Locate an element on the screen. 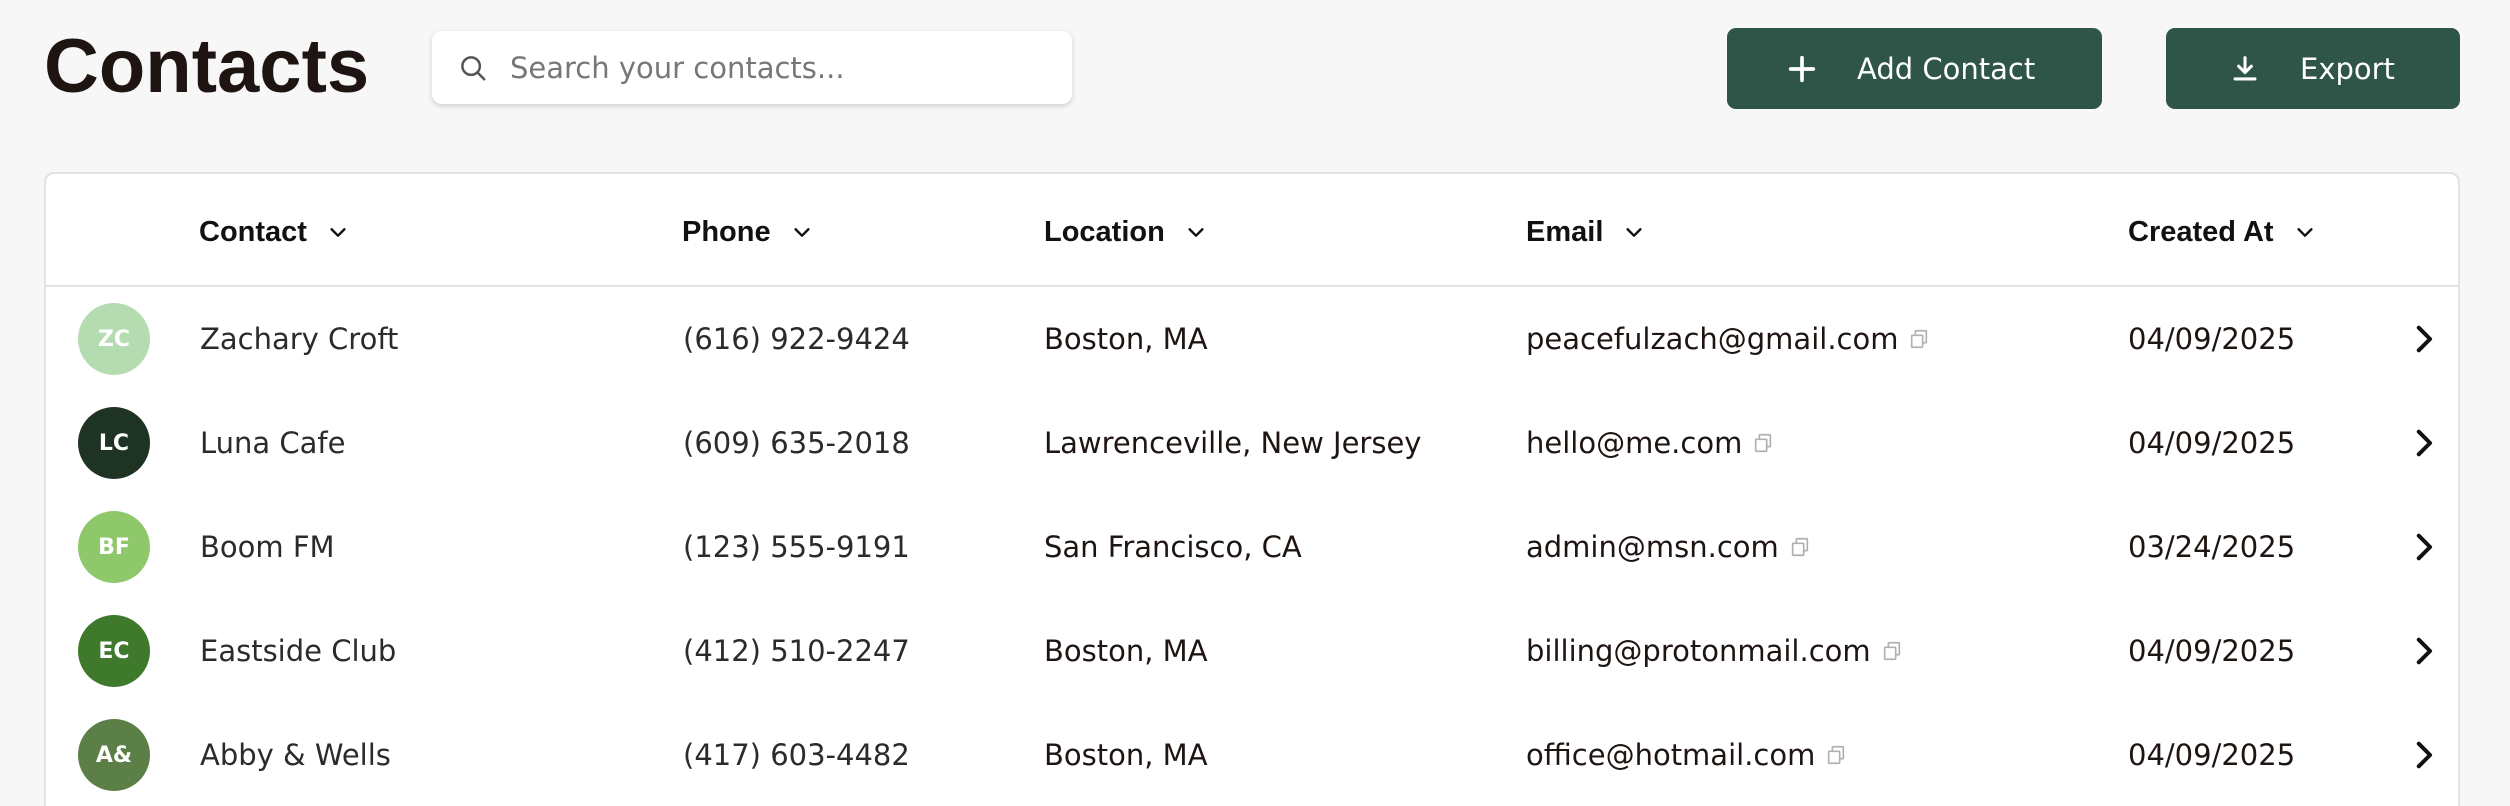 The height and width of the screenshot is (806, 2510). column-header-email: Email is located at coordinates (1585, 232).